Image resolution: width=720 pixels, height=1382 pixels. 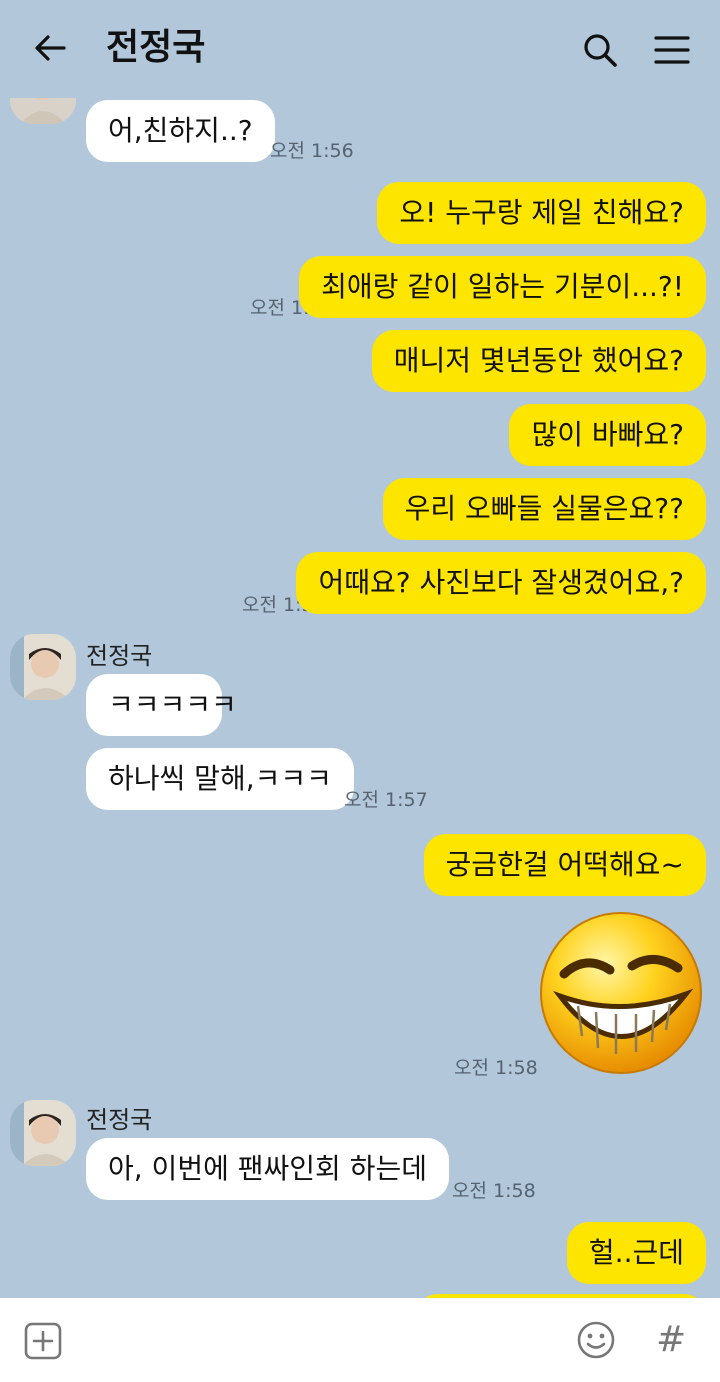 What do you see at coordinates (360, 49) in the screenshot?
I see `chat-header: 전정국` at bounding box center [360, 49].